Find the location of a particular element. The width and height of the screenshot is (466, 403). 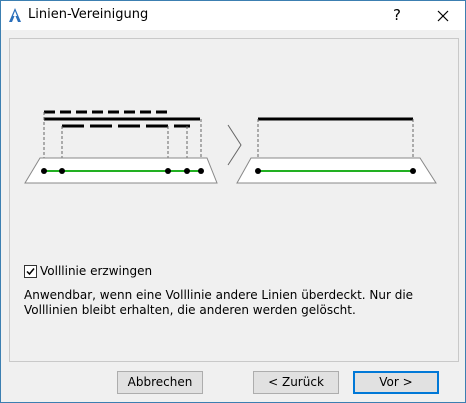

close-button is located at coordinates (443, 15).